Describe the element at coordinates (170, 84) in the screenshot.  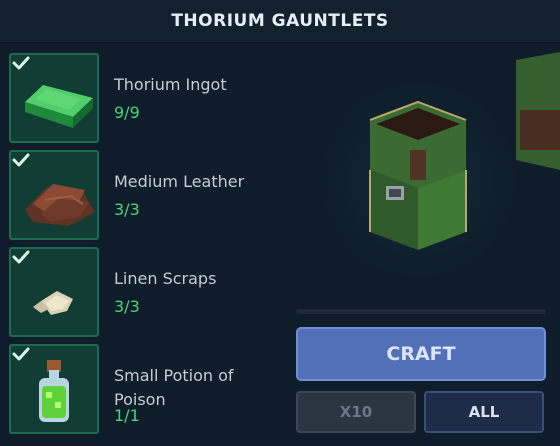
I see `ingredient-name: Thorium Ingot` at that location.